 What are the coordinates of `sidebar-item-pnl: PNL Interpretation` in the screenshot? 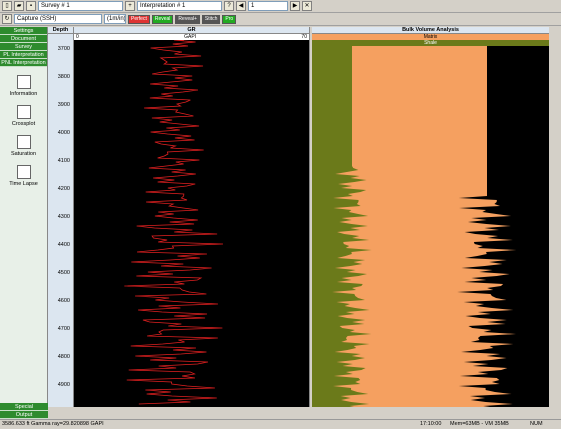 It's located at (23, 63).